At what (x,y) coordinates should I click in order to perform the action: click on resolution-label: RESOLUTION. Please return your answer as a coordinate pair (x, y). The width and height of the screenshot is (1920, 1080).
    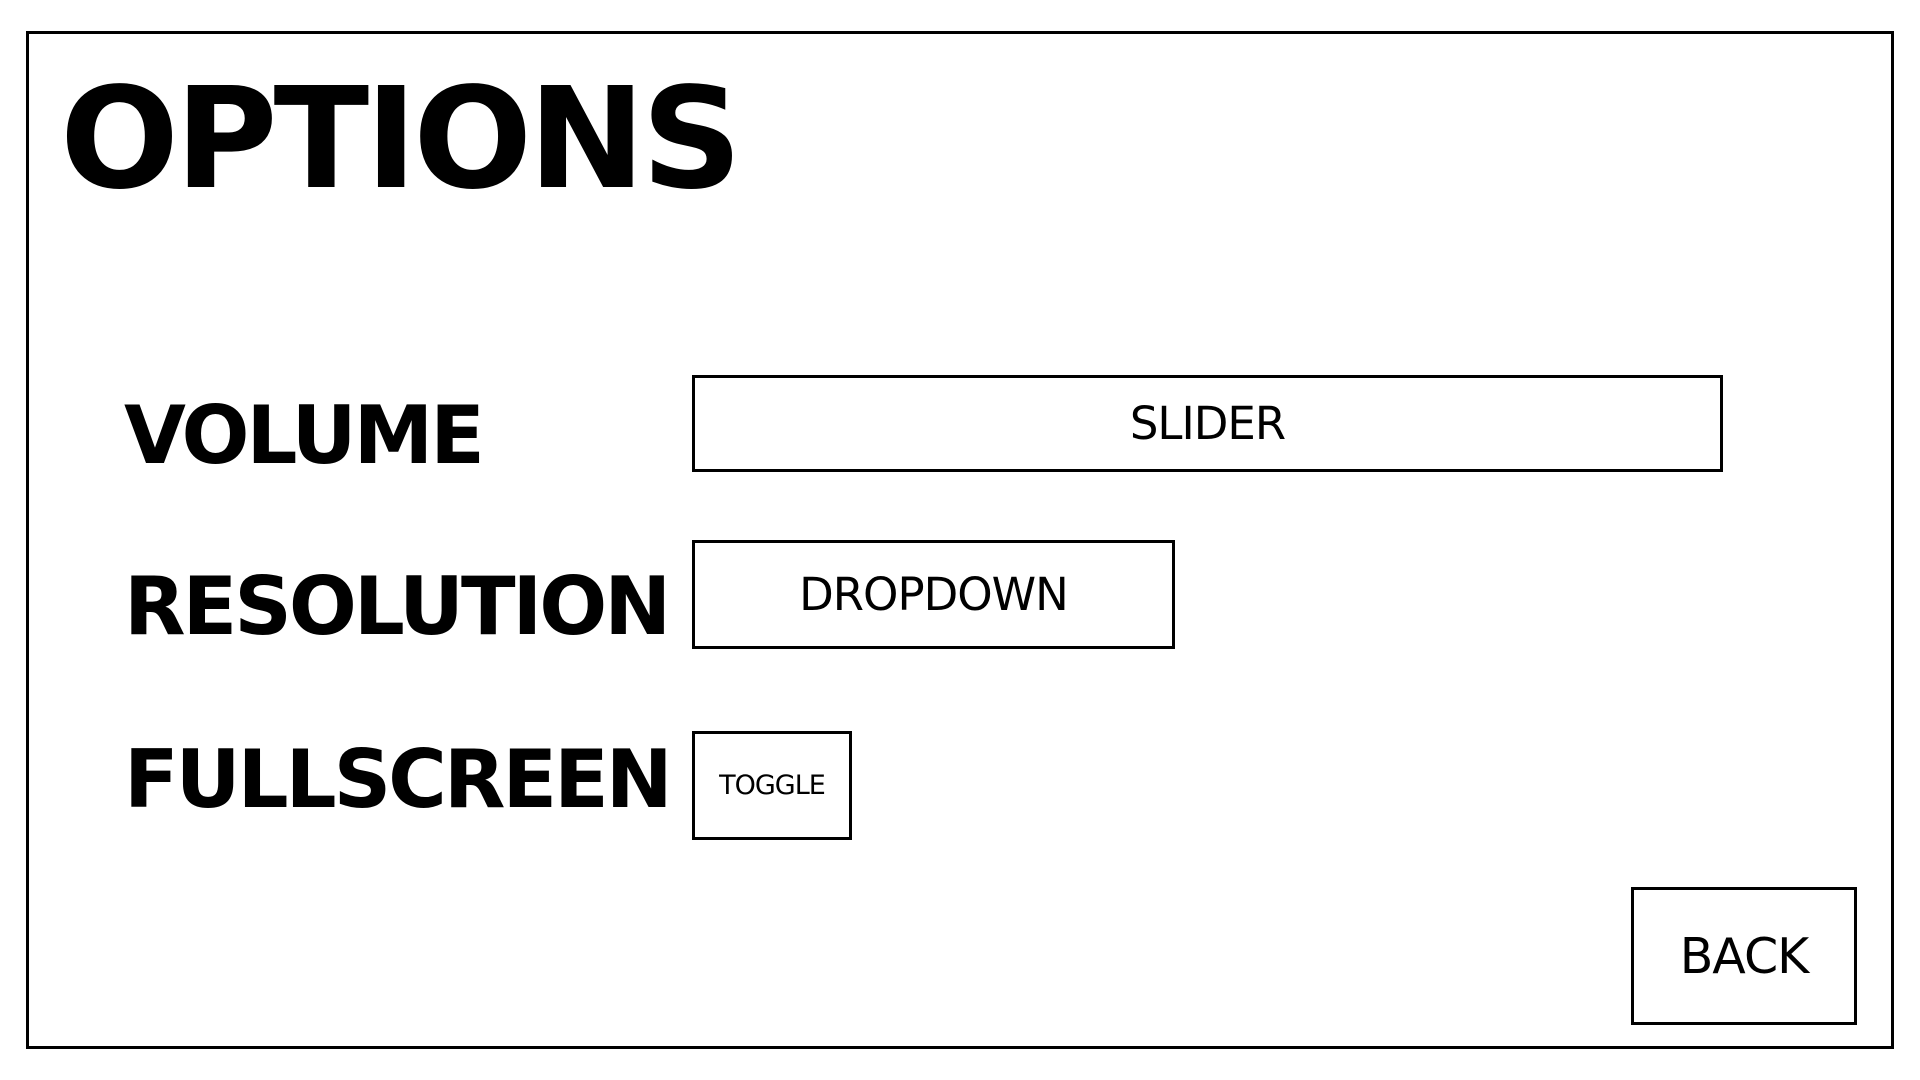
    Looking at the image, I should click on (397, 606).